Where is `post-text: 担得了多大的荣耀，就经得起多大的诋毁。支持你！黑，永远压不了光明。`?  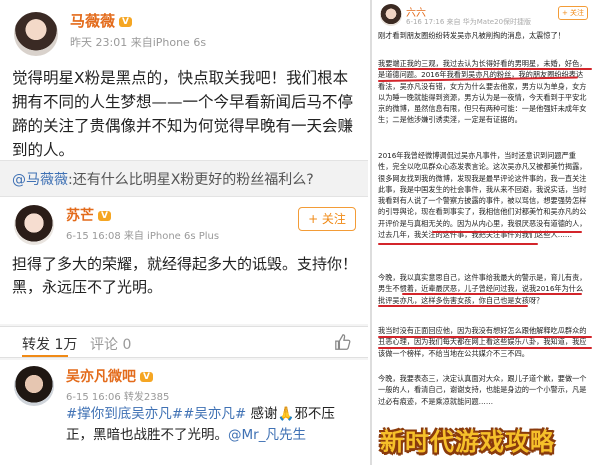
post-text: 担得了多大的荣耀，就经得起多大的诋毁。支持你！黑，永远压不了光明。 is located at coordinates (185, 275).